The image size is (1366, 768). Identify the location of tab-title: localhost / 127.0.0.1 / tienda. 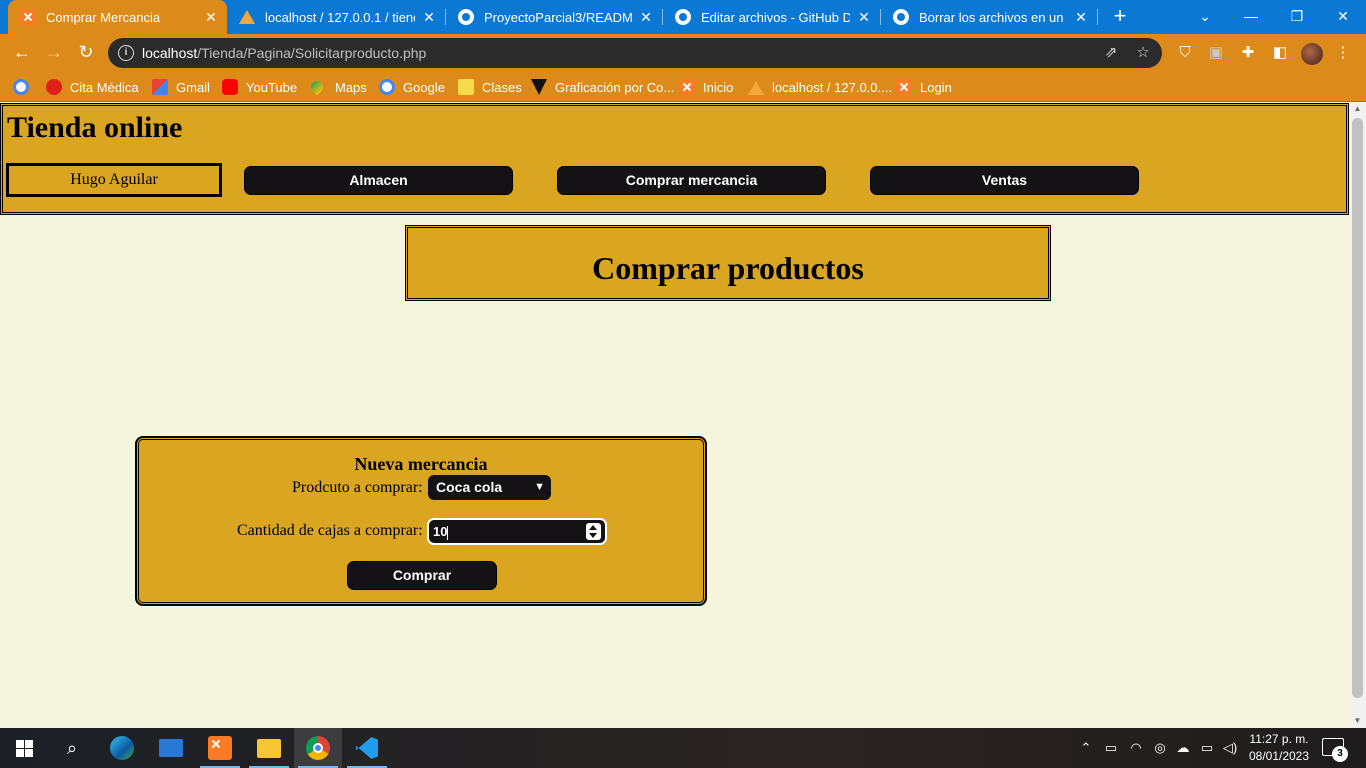
(340, 17).